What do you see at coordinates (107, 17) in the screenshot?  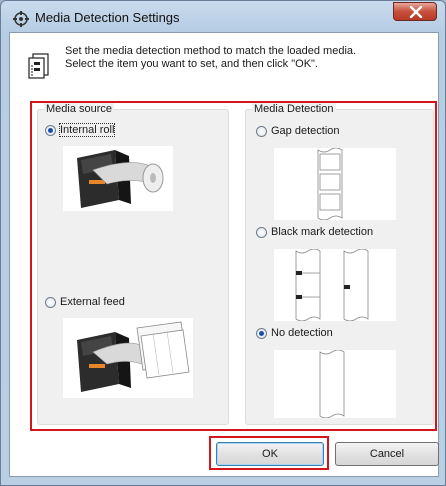 I see `window-title: Media Detection Settings` at bounding box center [107, 17].